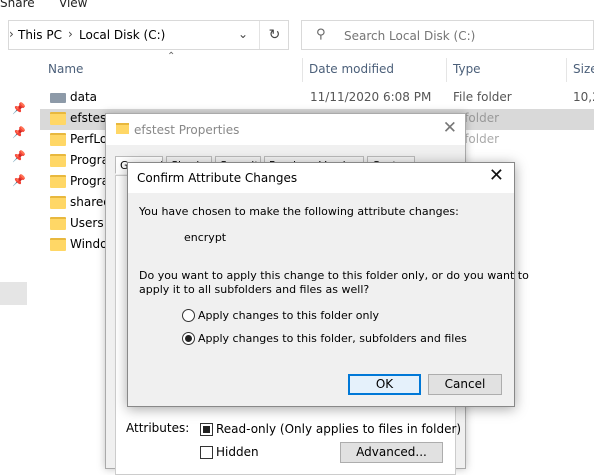 The image size is (594, 475). Describe the element at coordinates (187, 130) in the screenshot. I see `properties-title: efstest Properties` at that location.